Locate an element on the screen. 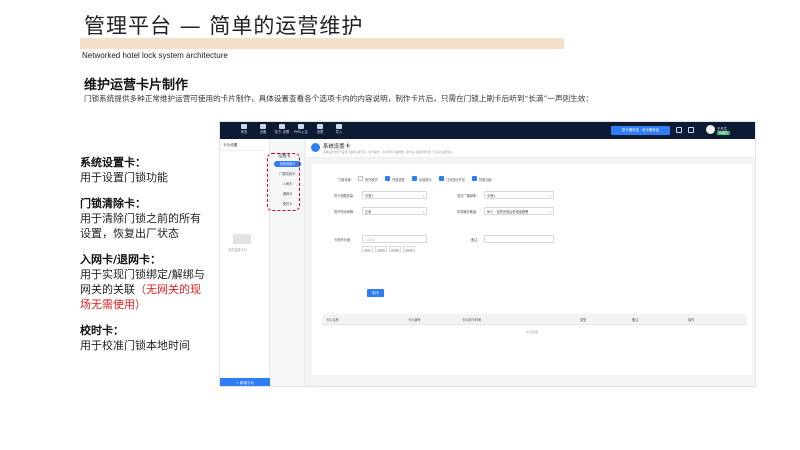 This screenshot has height=450, width=800. checkbox-unlock-voice is located at coordinates (387, 178).